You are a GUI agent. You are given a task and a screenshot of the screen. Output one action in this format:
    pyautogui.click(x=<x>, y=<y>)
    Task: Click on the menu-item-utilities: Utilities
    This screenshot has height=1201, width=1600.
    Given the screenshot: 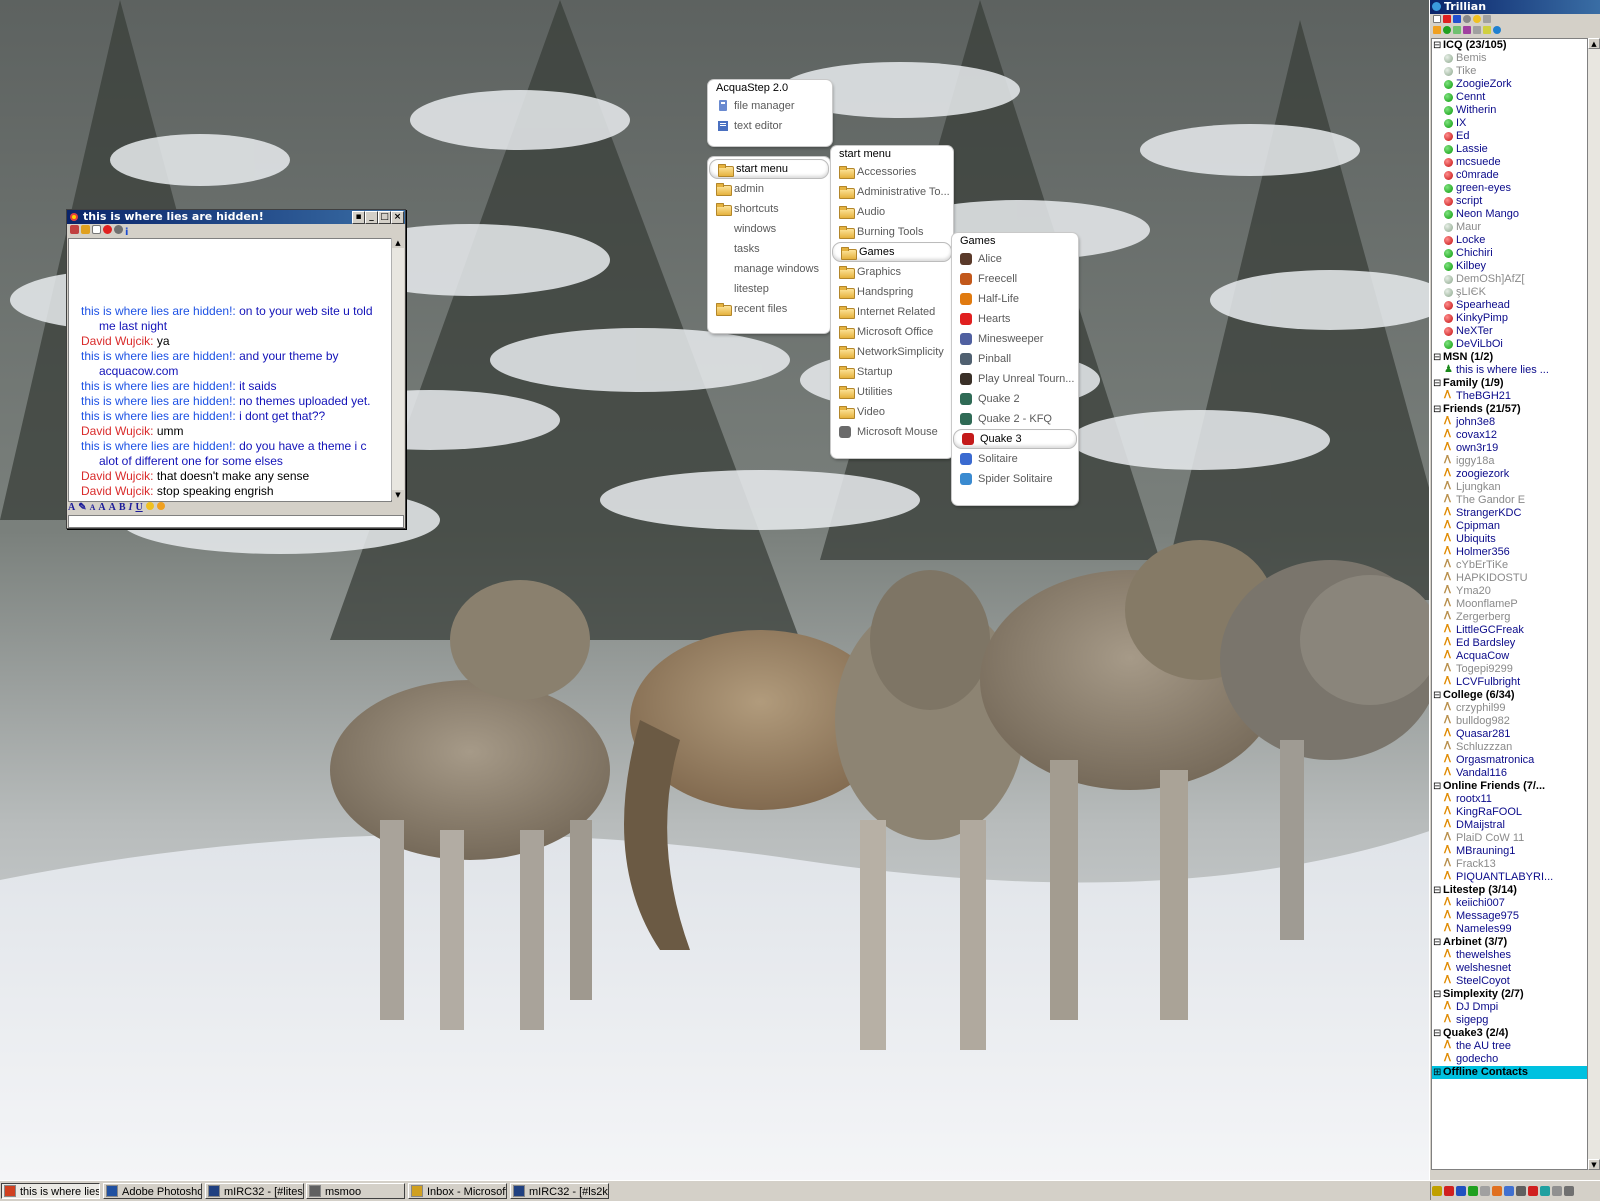 What is the action you would take?
    pyautogui.click(x=892, y=392)
    